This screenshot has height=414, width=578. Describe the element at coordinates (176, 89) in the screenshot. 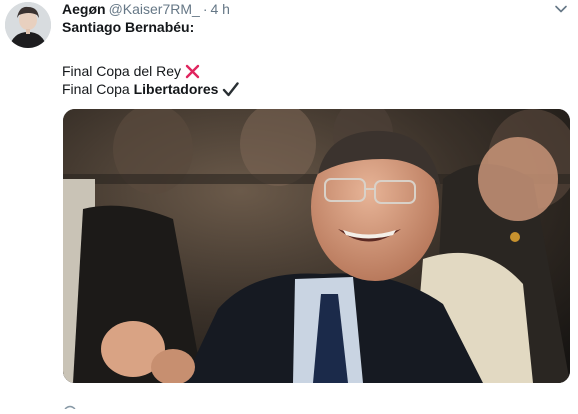

I see `line-3-bold: Libertadores` at that location.